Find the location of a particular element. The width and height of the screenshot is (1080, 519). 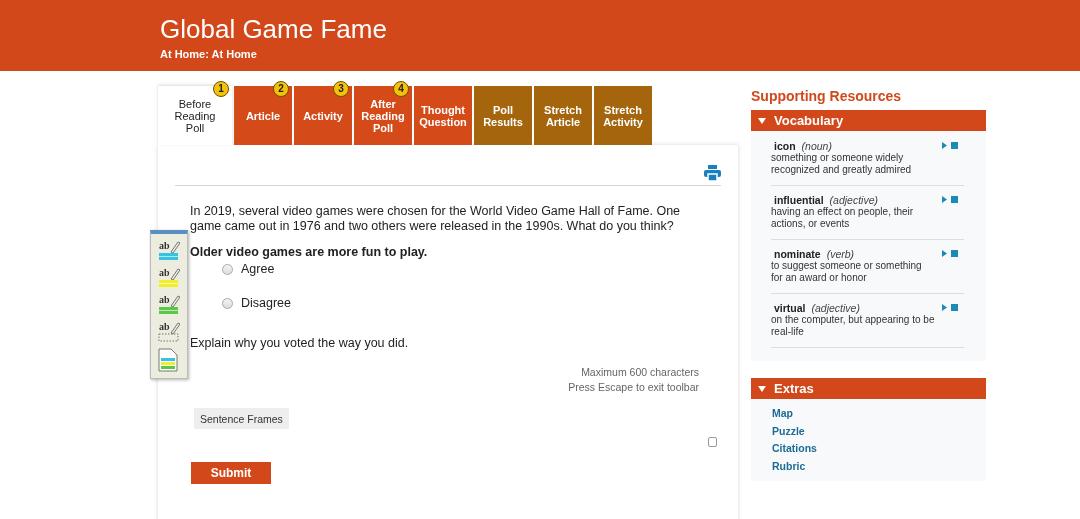

part-of-speech: (verb) is located at coordinates (840, 254).